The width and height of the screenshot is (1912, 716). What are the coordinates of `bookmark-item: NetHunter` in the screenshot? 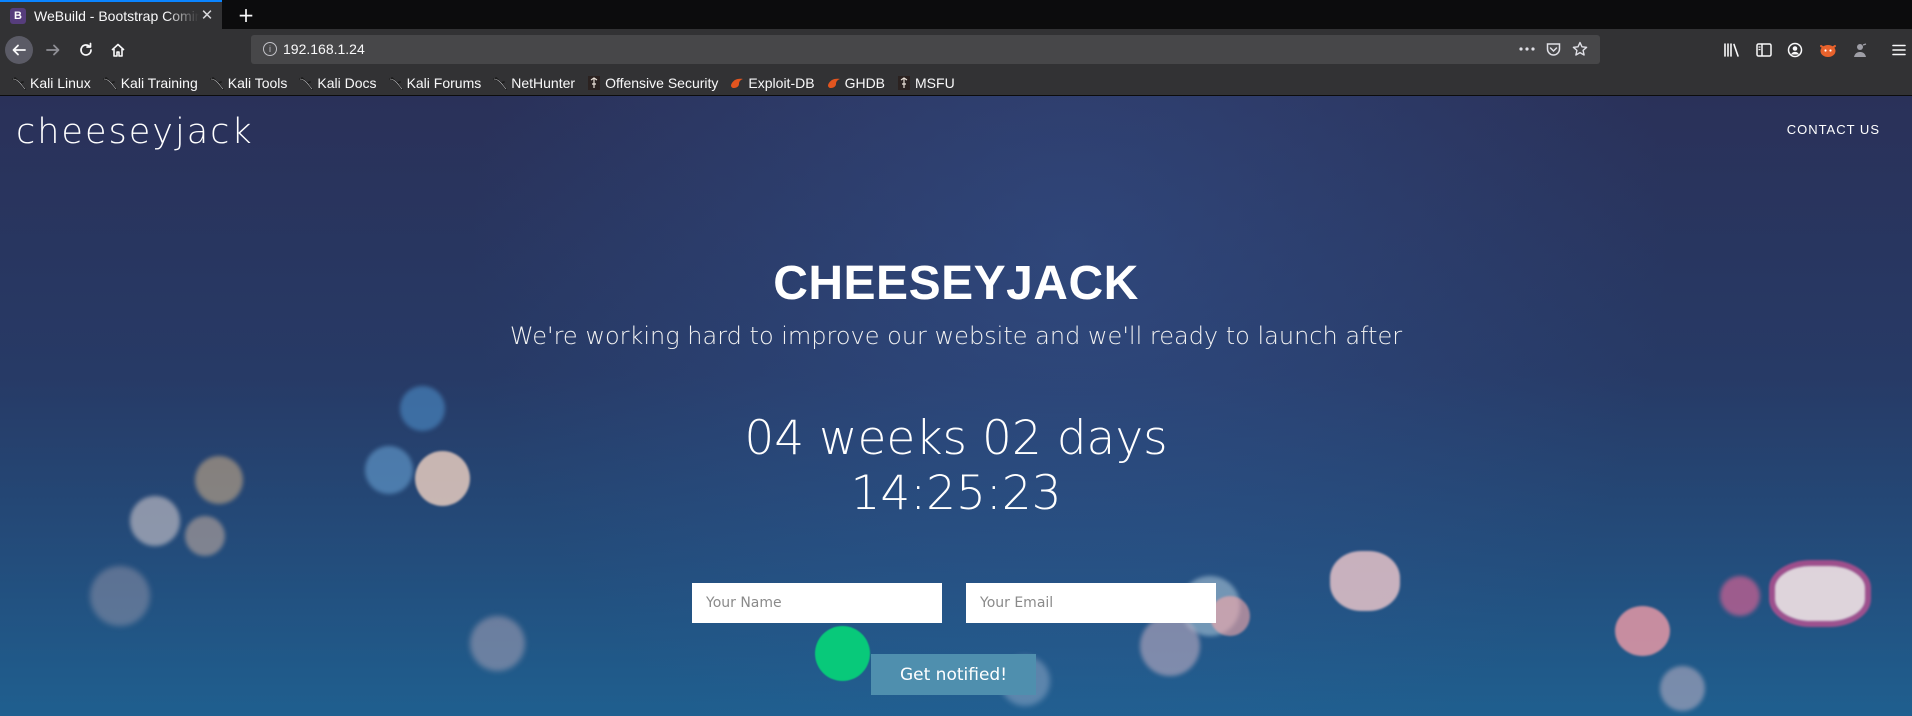 It's located at (534, 83).